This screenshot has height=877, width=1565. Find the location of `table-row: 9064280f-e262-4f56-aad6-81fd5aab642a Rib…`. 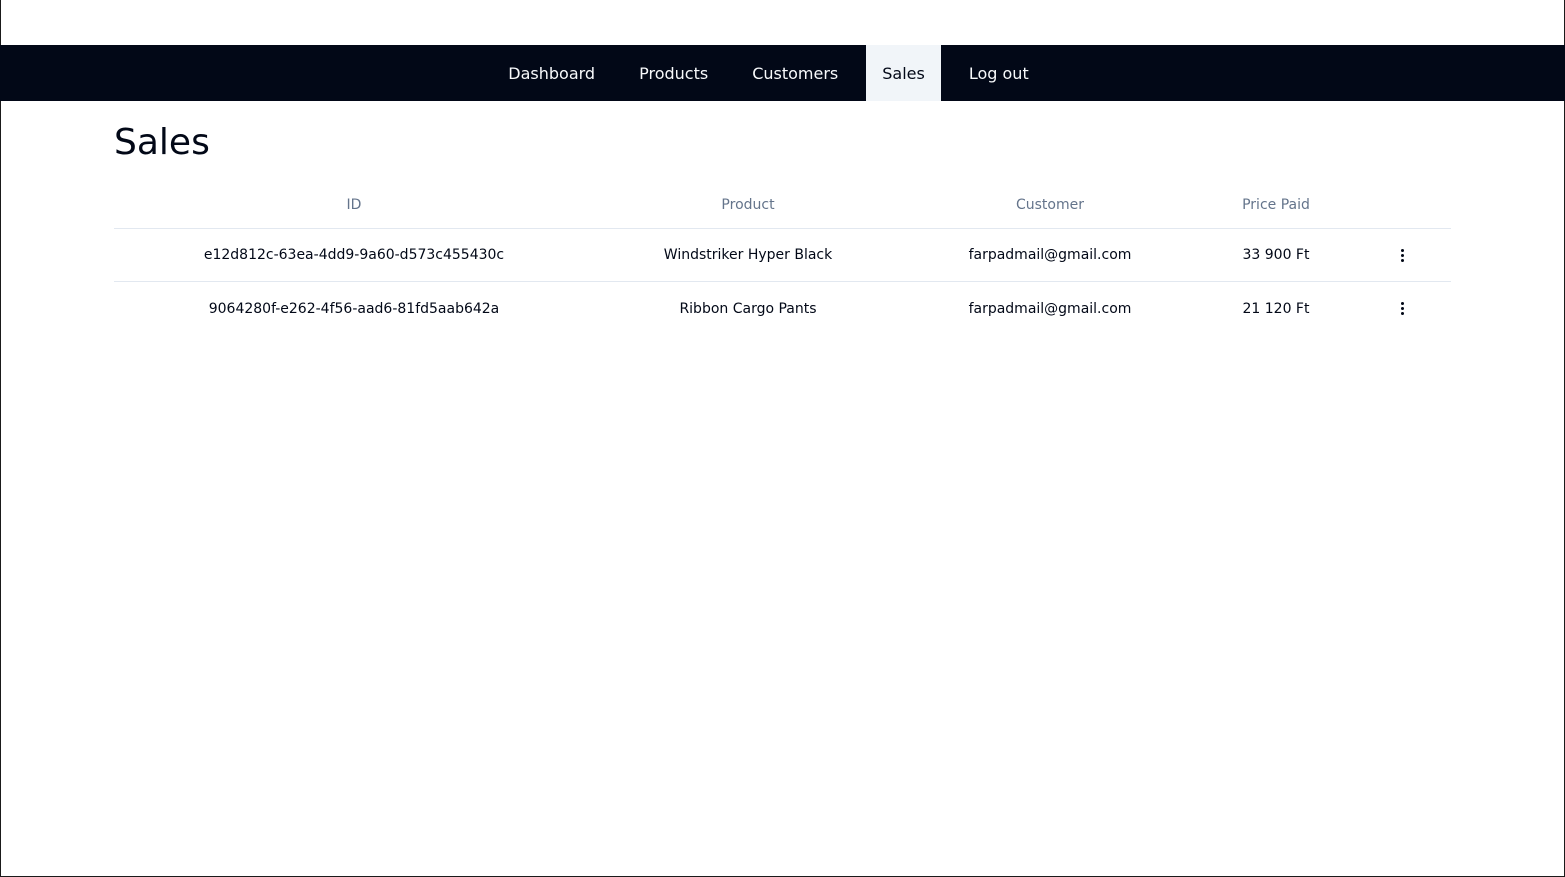

table-row: 9064280f-e262-4f56-aad6-81fd5aab642a Rib… is located at coordinates (782, 308).